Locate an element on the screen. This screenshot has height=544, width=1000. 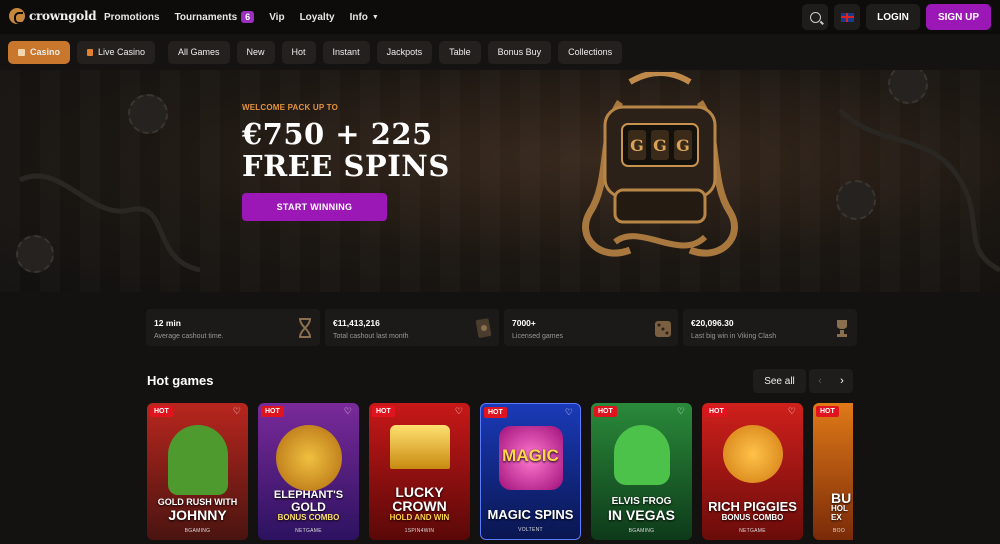
nav-label: Vip is located at coordinates (277, 17).